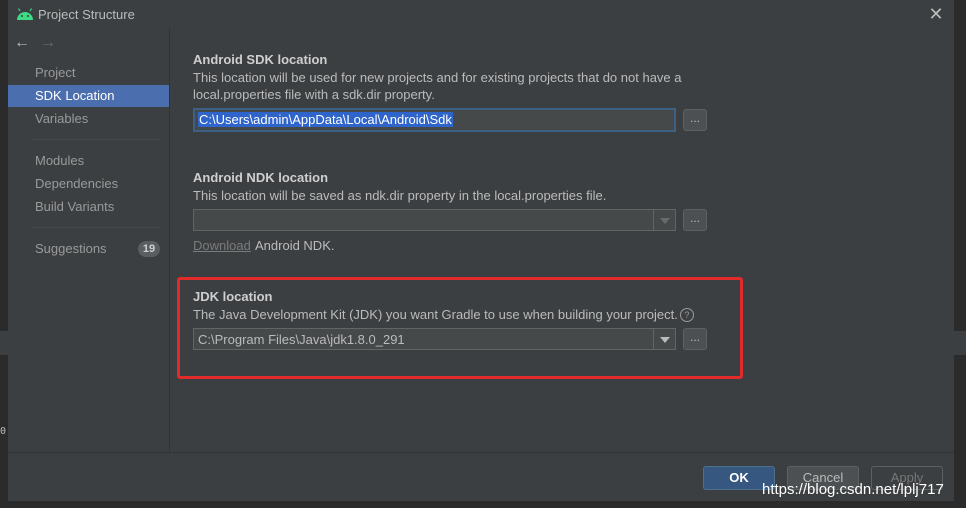 Image resolution: width=966 pixels, height=508 pixels. Describe the element at coordinates (4, 343) in the screenshot. I see `ide-toolbar-remnant` at that location.